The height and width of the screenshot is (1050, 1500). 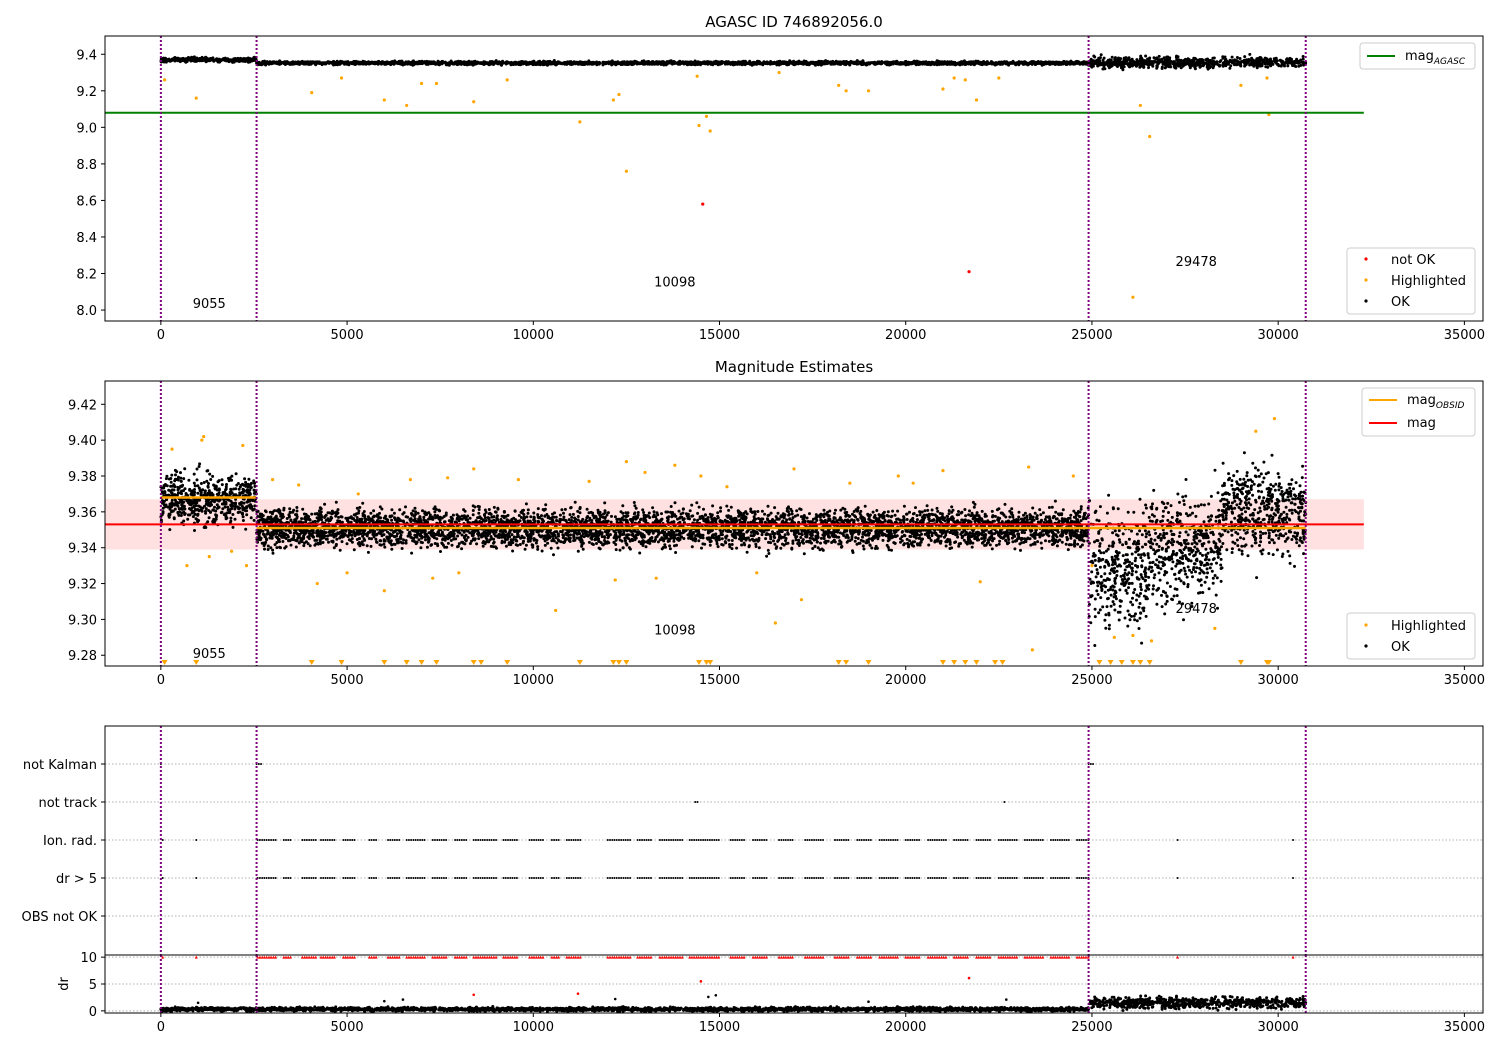 I want to click on obsid-label: 29478, so click(x=1196, y=262).